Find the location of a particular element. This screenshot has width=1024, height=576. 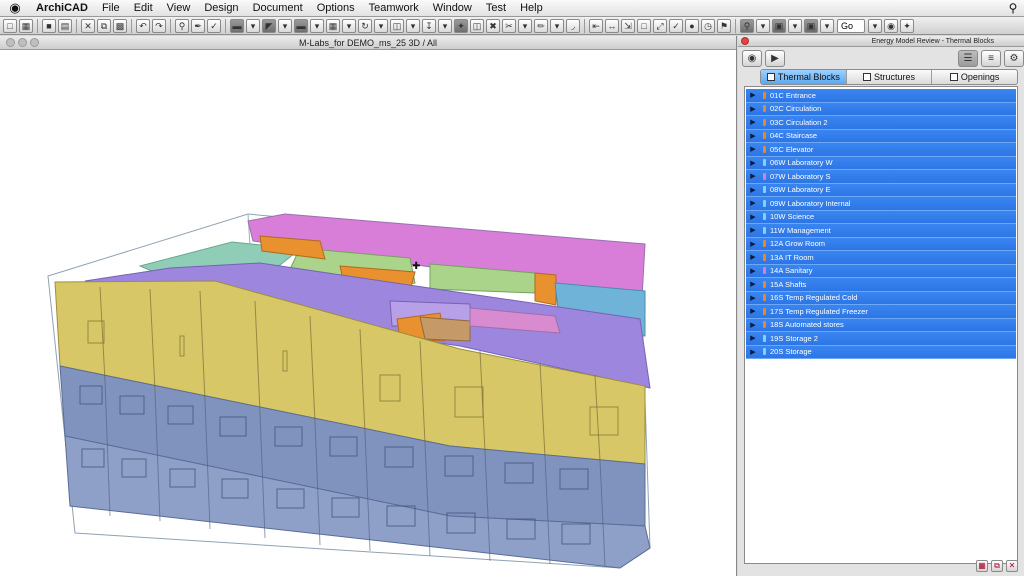

marquee-icon: □ is located at coordinates (644, 25).